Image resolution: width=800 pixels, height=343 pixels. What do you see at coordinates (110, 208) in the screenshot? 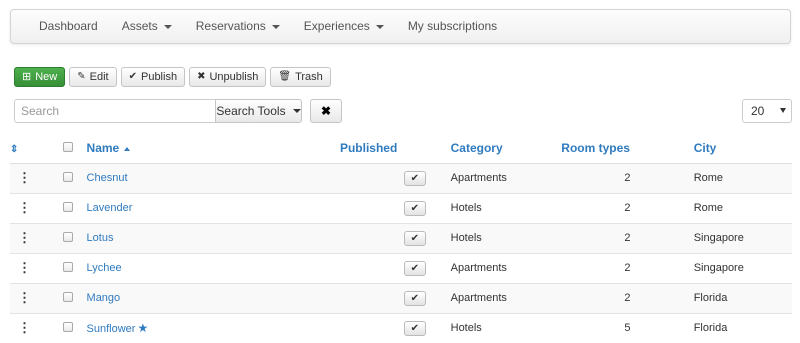
I see `item-name-link: Lavender` at bounding box center [110, 208].